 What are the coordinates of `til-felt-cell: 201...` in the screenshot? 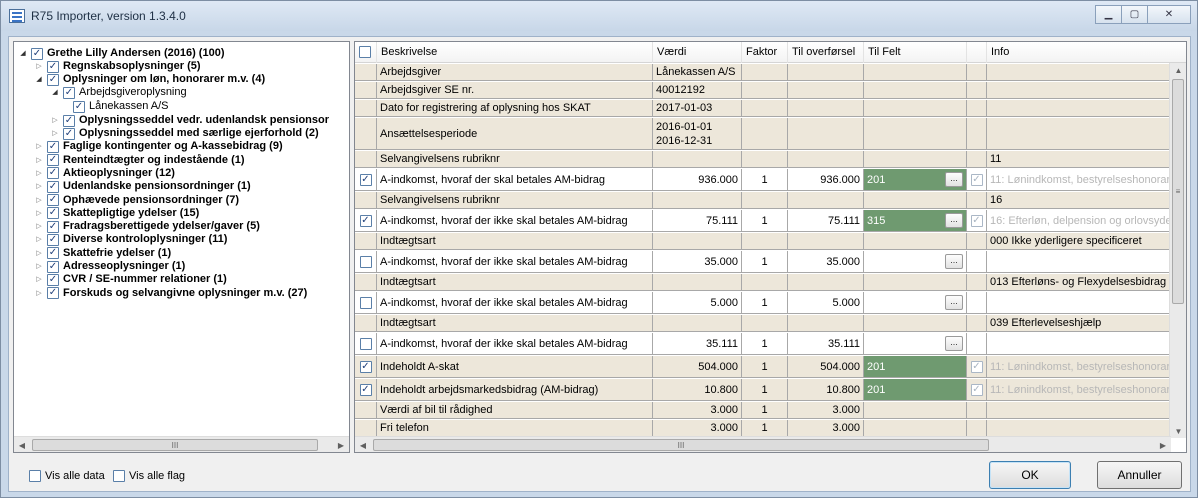 It's located at (915, 179).